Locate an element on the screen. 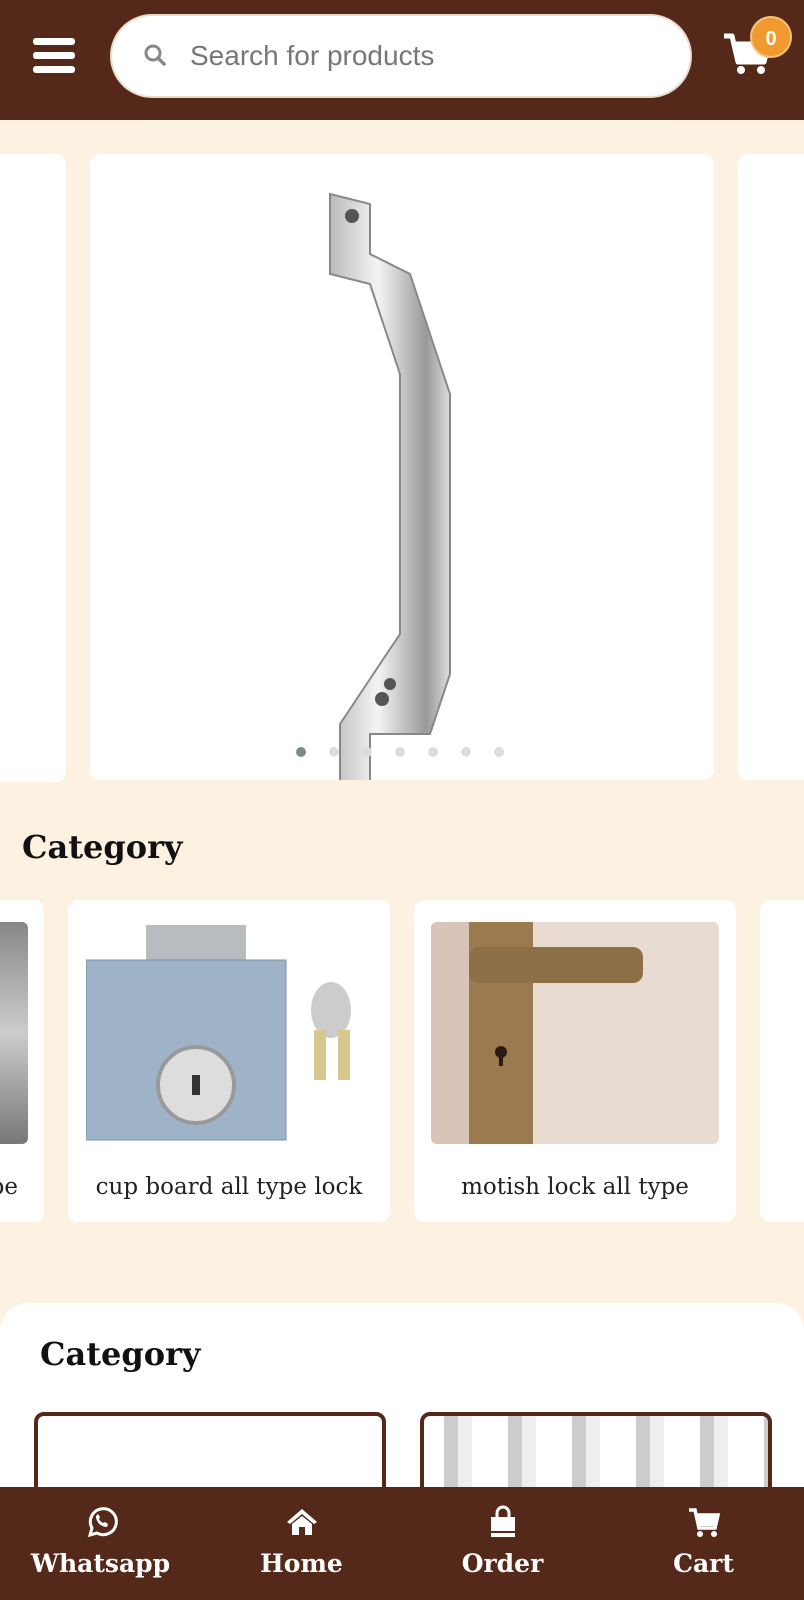 The height and width of the screenshot is (1600, 804). category-card: pe is located at coordinates (22, 1061).